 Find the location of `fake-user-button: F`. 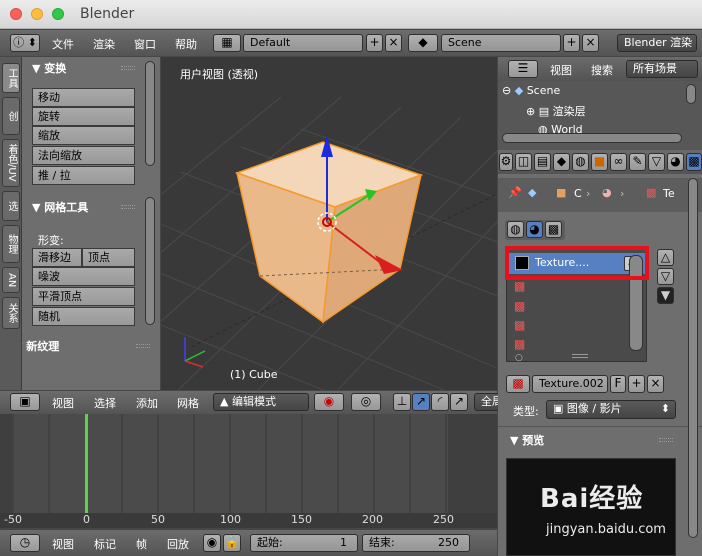

fake-user-button: F is located at coordinates (618, 384).